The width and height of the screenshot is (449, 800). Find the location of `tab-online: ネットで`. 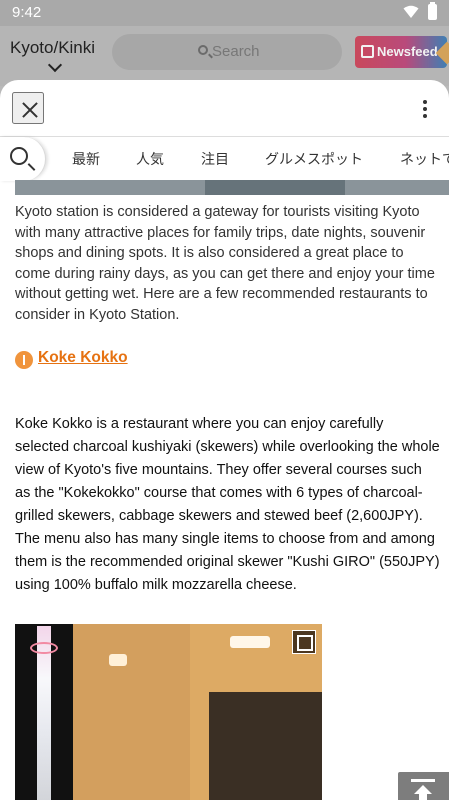

tab-online: ネットで is located at coordinates (424, 159).